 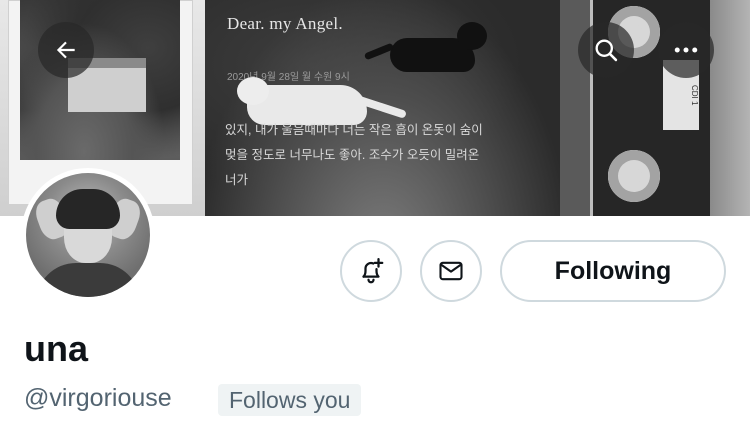 I want to click on follows-you-badge: Follows you, so click(x=290, y=400).